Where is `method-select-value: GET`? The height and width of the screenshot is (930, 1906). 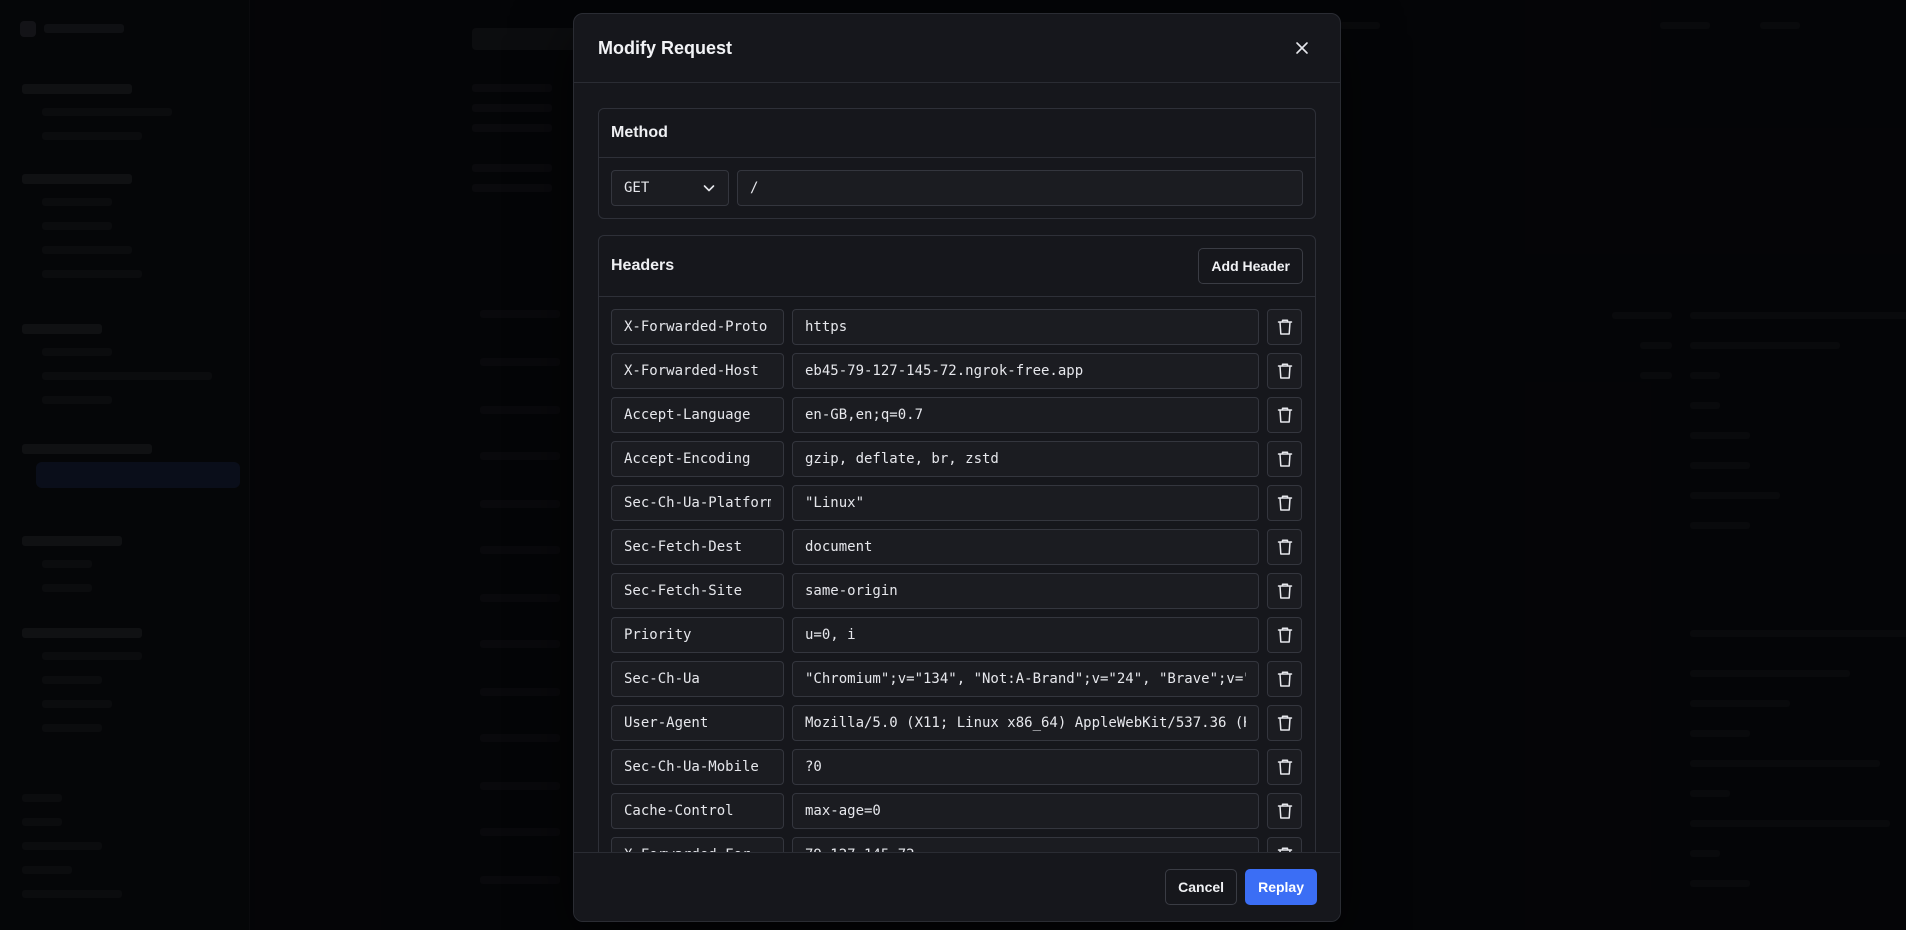 method-select-value: GET is located at coordinates (637, 188).